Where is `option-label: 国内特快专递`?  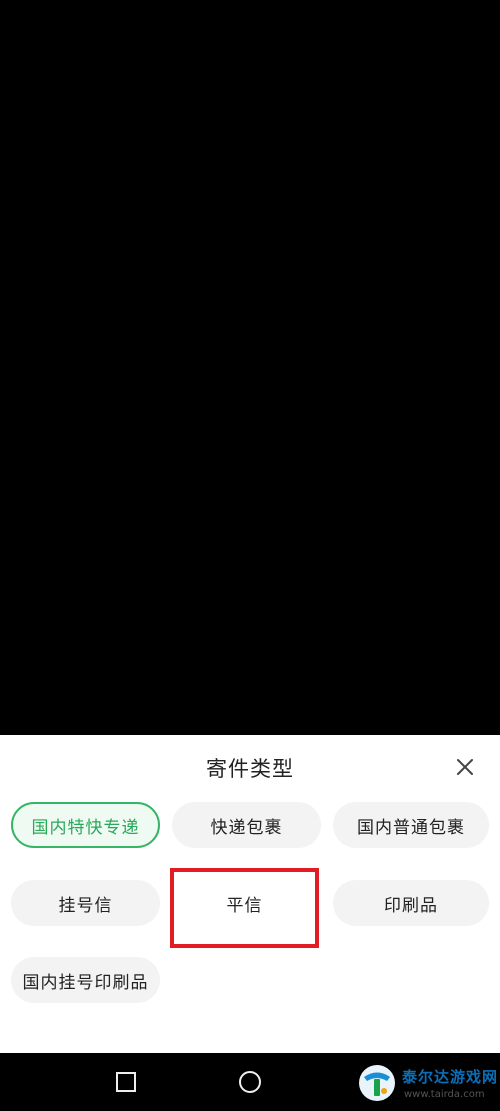
option-label: 国内特快专递 is located at coordinates (85, 827).